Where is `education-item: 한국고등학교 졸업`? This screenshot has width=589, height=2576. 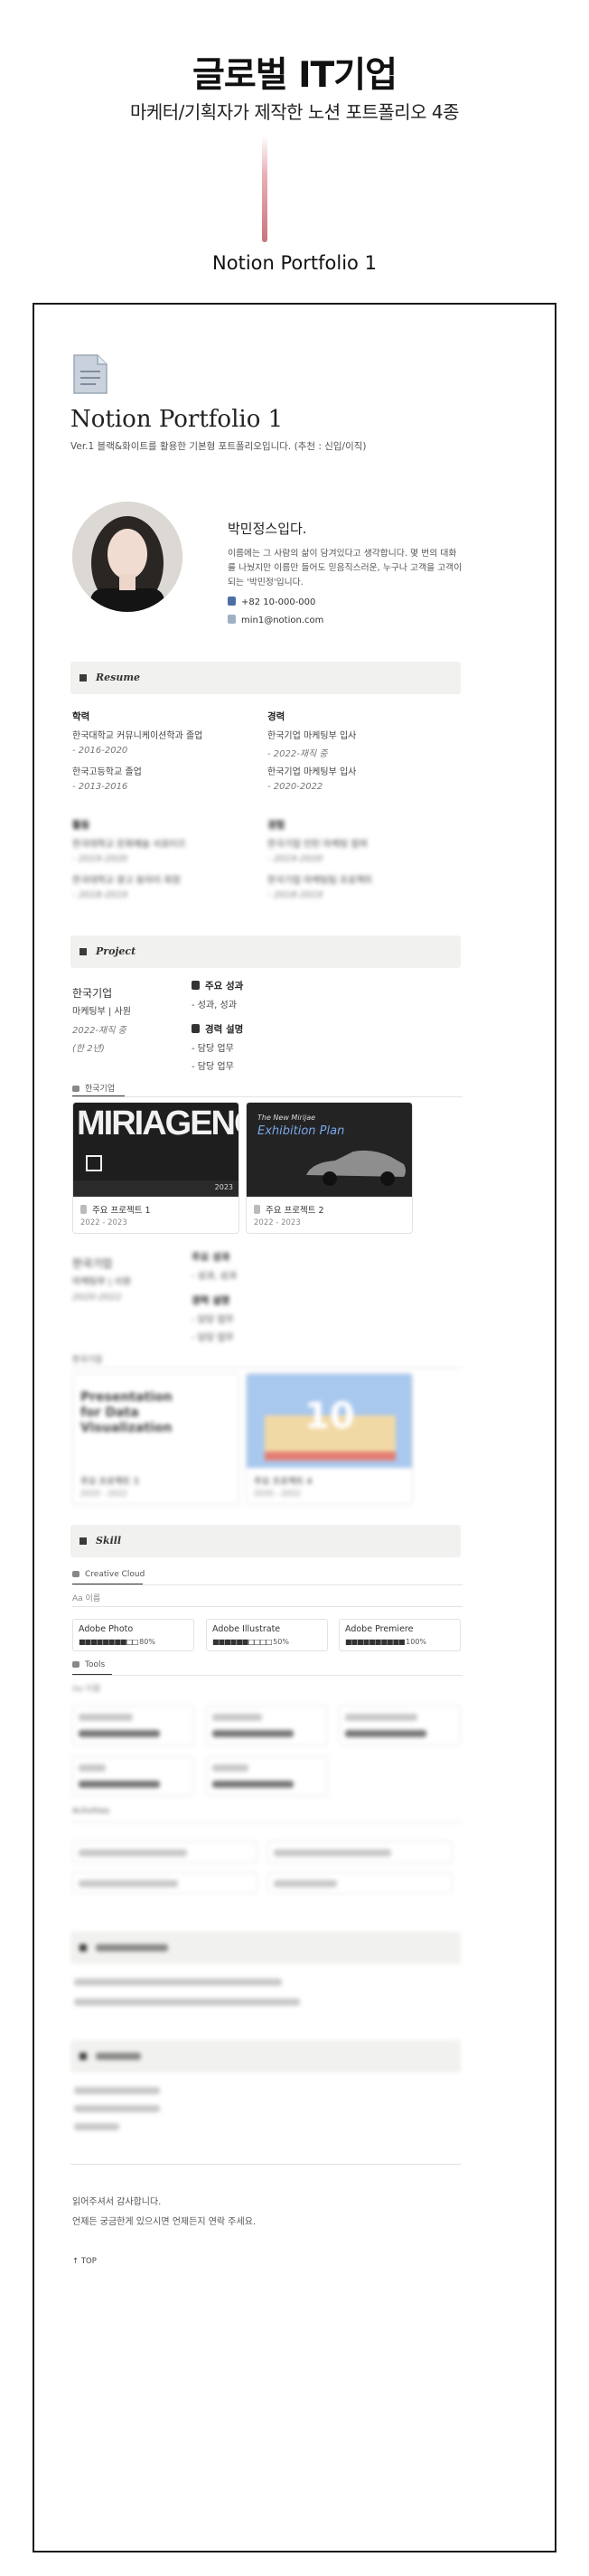
education-item: 한국고등학교 졸업 is located at coordinates (107, 772).